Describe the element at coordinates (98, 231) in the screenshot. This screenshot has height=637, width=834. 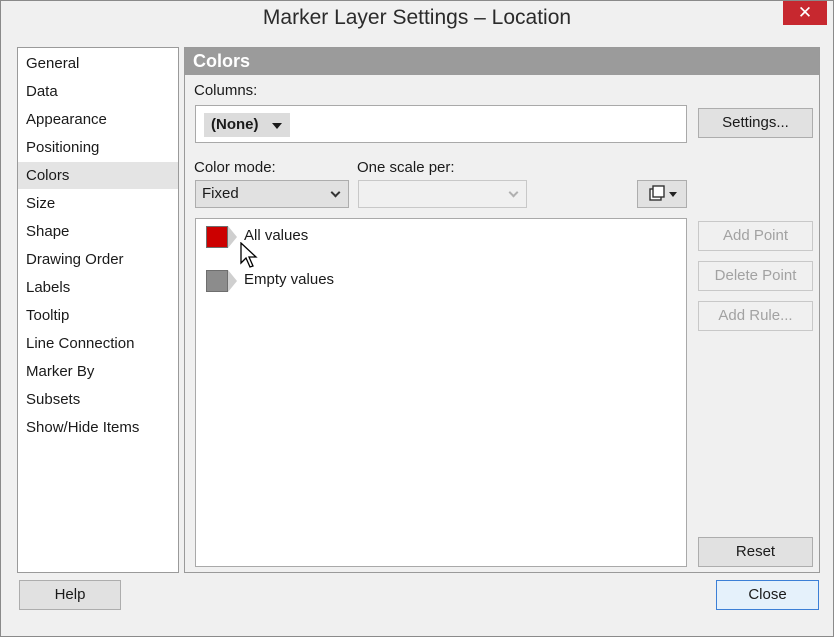
I see `nav-item-shape: Shape` at that location.